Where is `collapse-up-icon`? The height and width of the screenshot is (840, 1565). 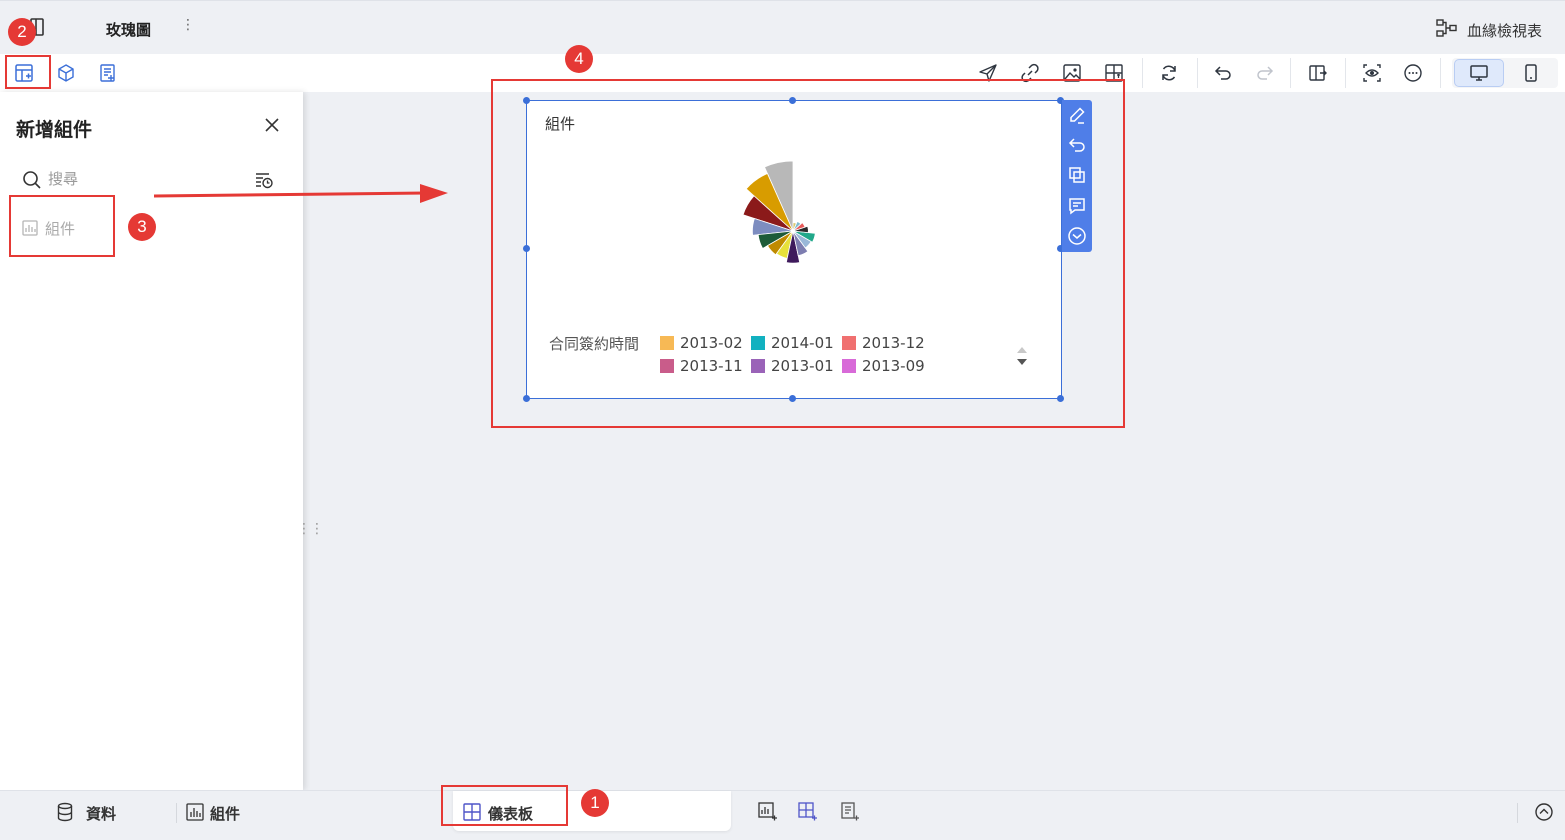
collapse-up-icon is located at coordinates (1544, 812).